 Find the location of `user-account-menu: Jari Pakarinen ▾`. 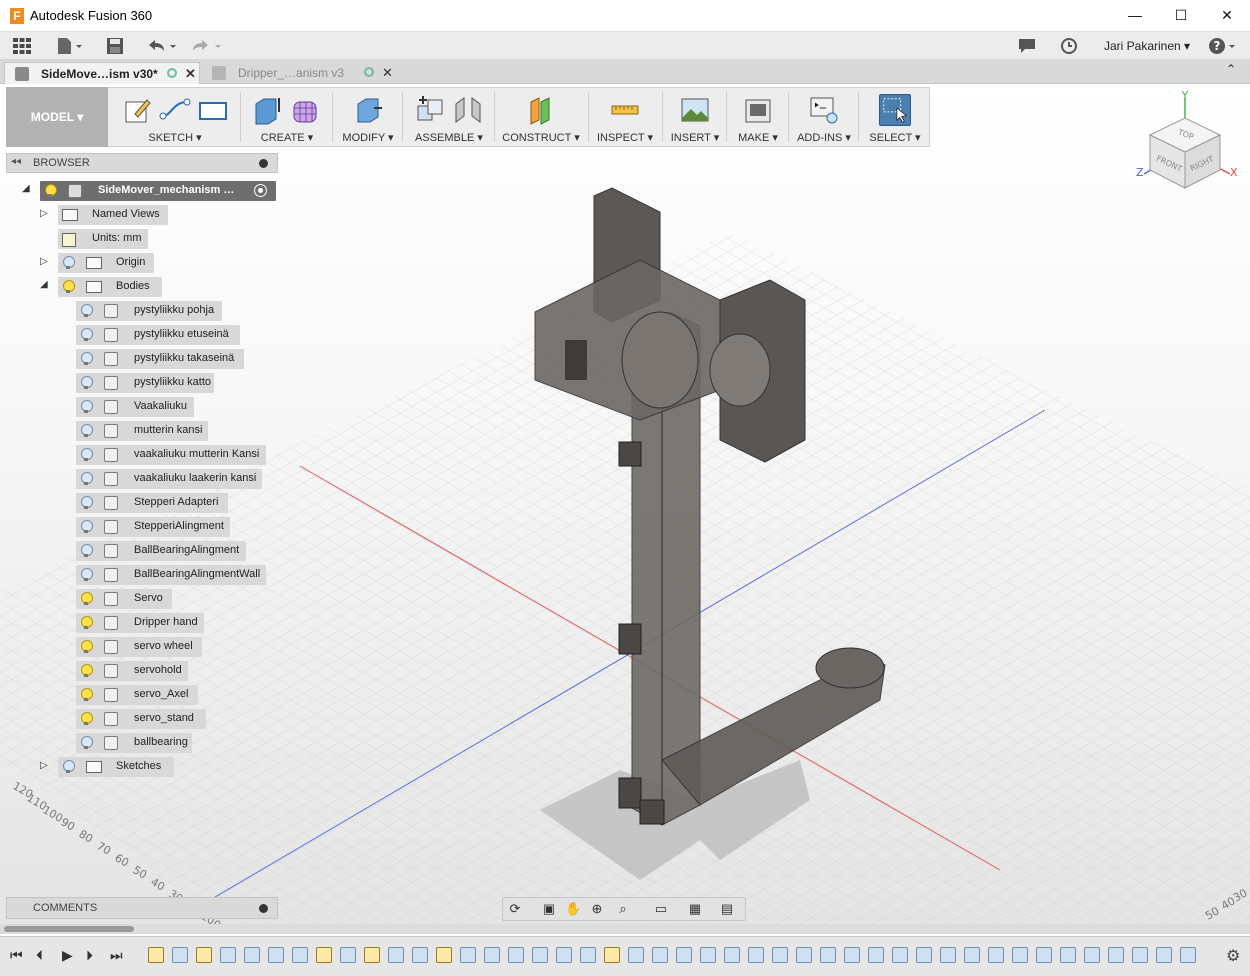

user-account-menu: Jari Pakarinen ▾ is located at coordinates (1147, 46).